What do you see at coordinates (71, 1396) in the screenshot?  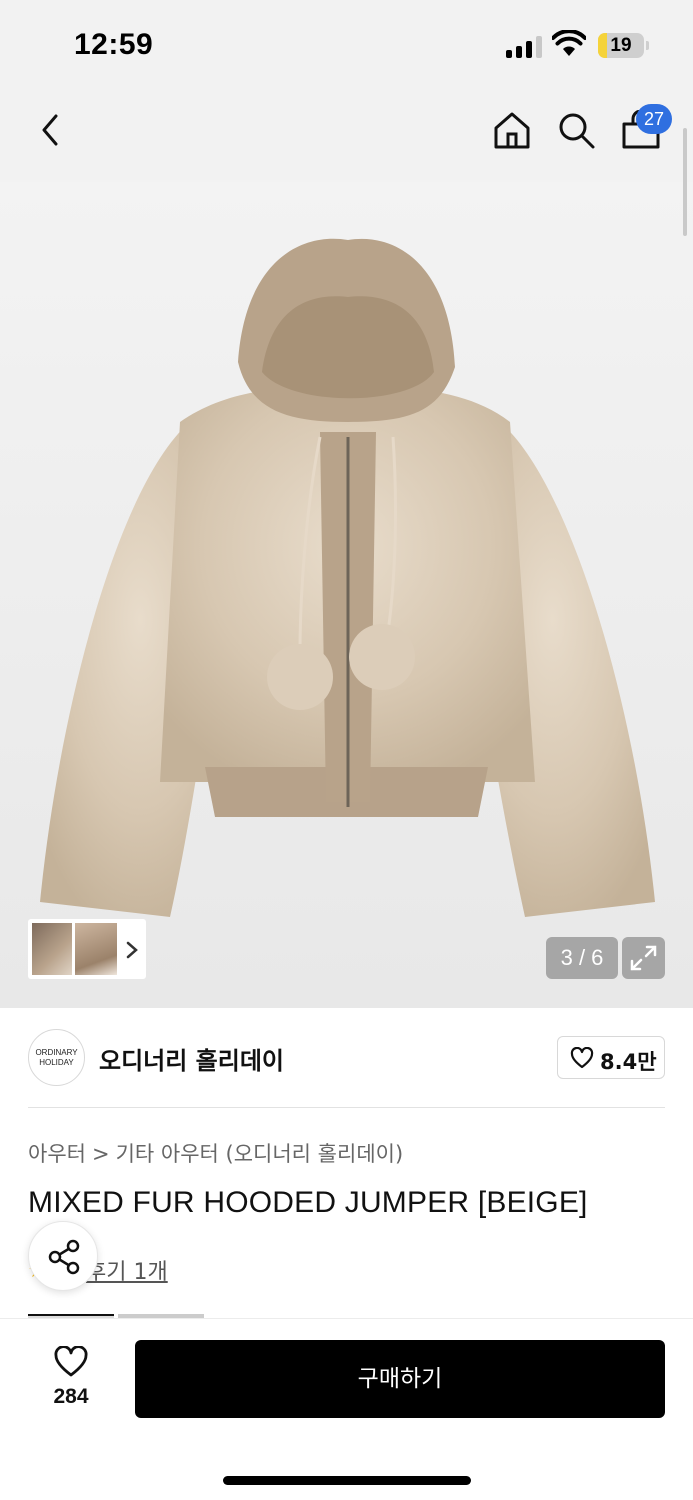 I see `like-count: 284` at bounding box center [71, 1396].